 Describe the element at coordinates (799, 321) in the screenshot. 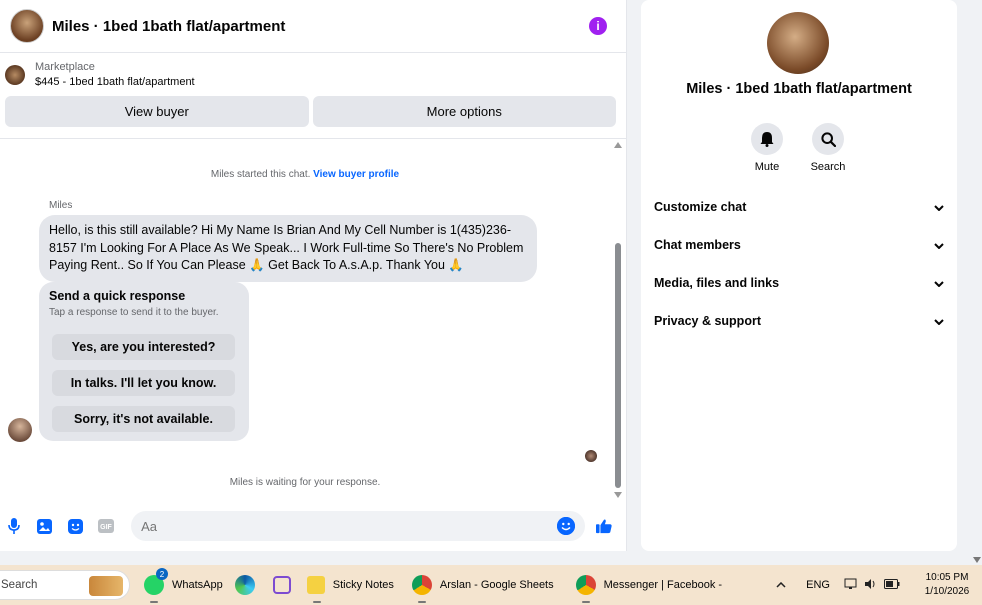

I see `section-privacy-support: Privacy & support` at that location.